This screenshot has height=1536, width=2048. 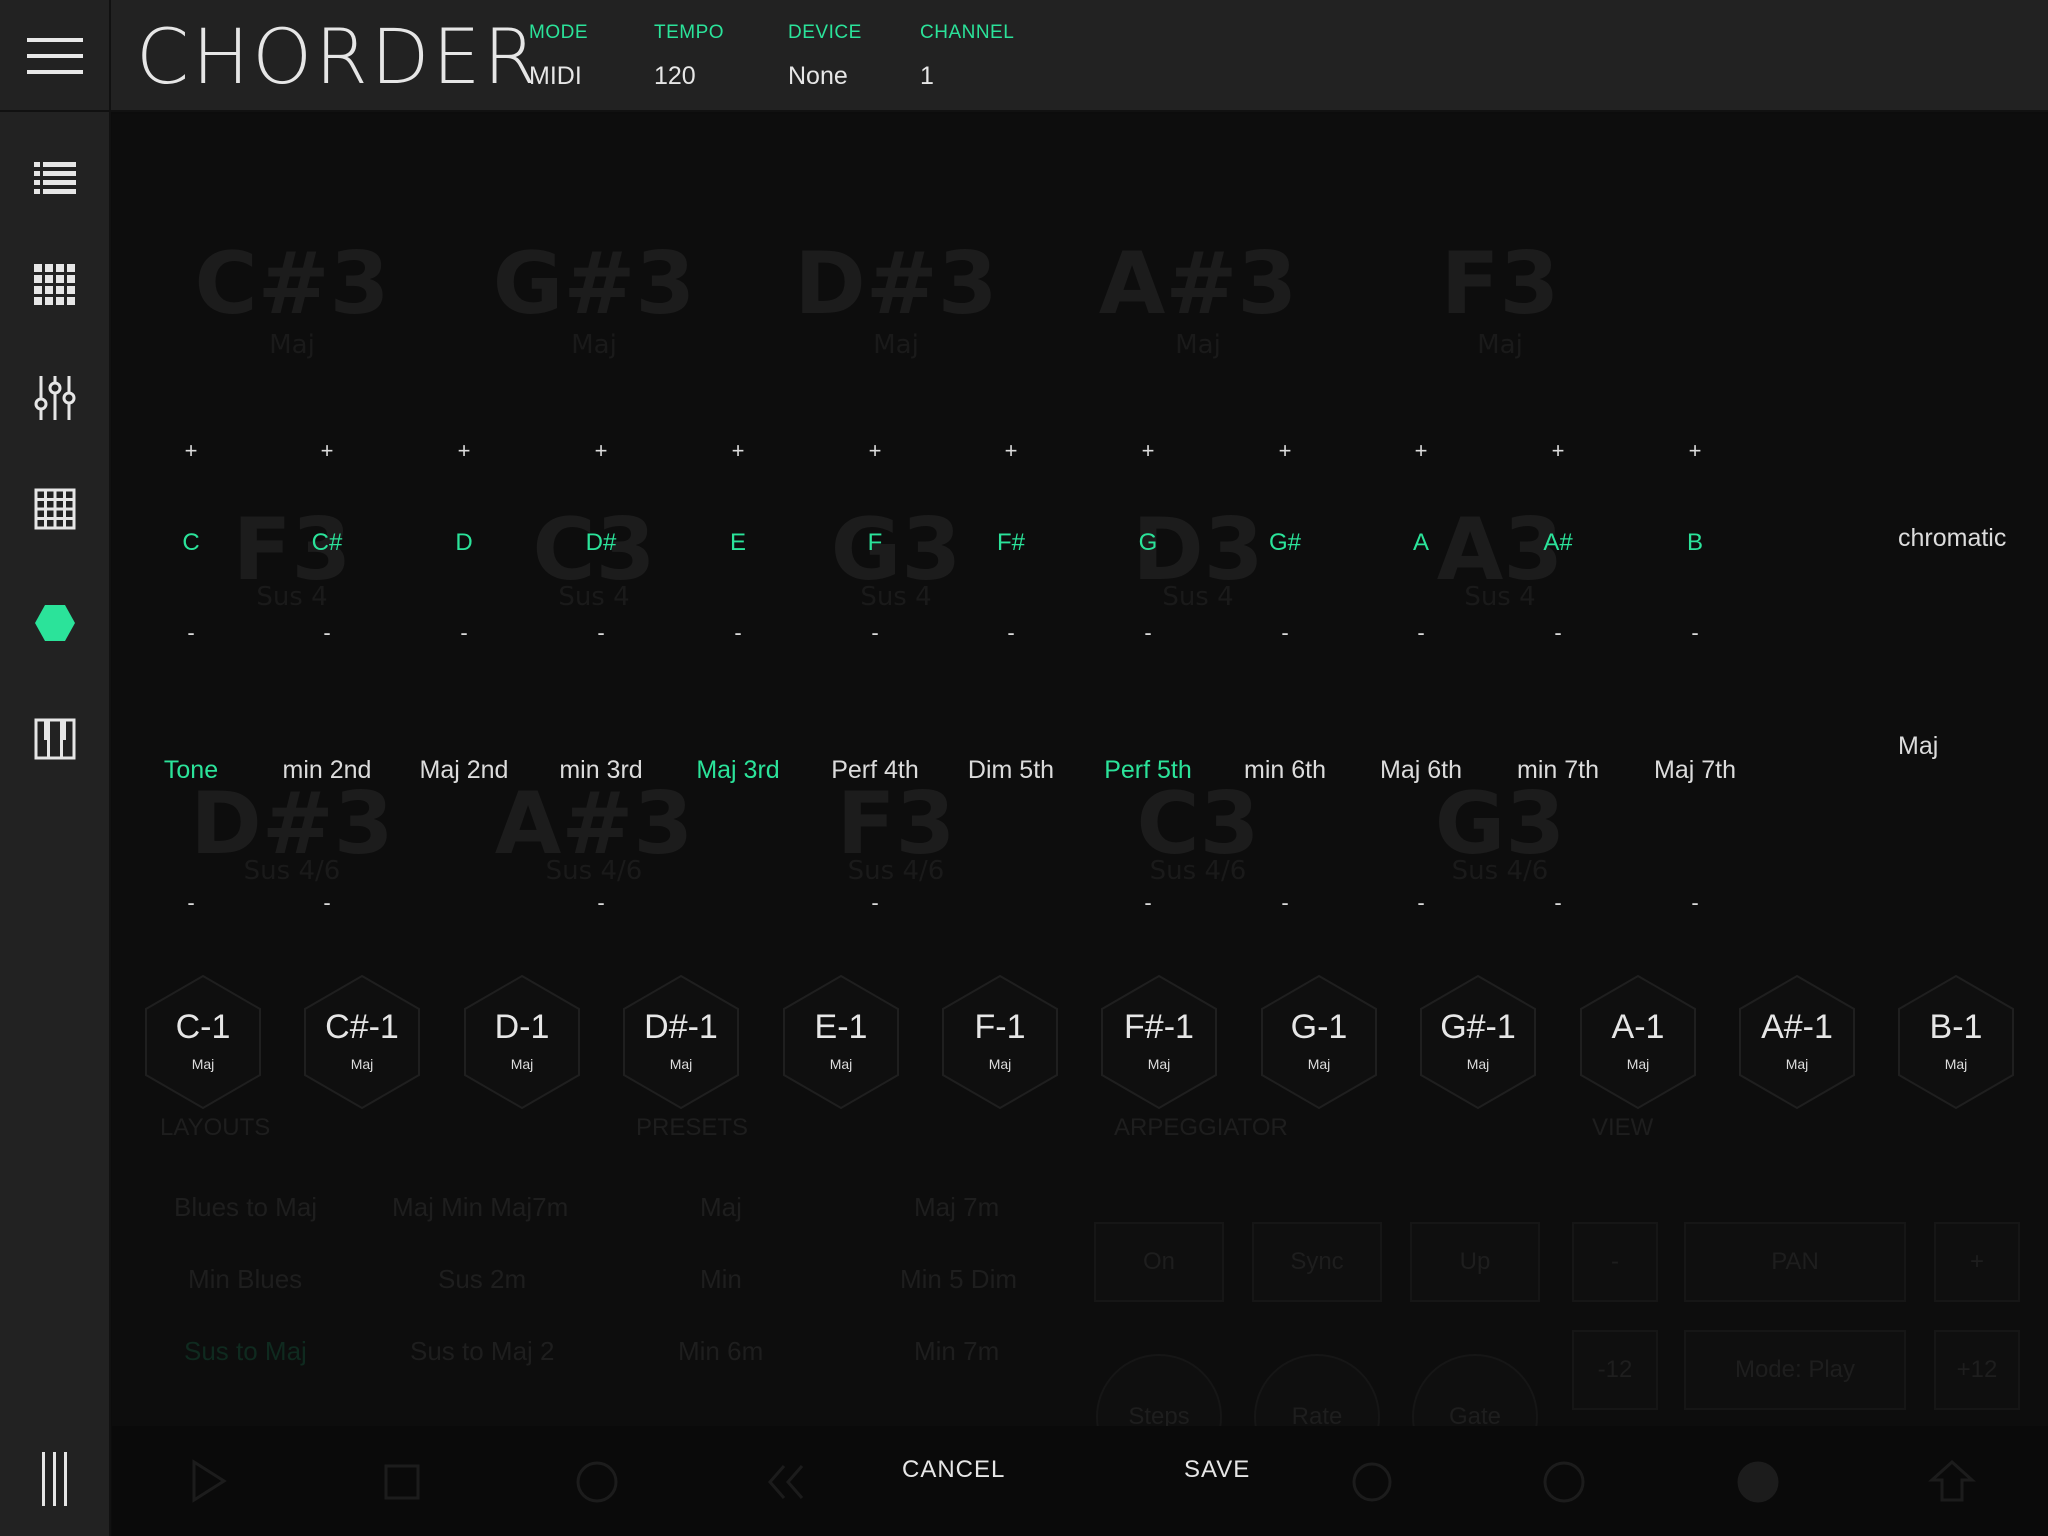 What do you see at coordinates (1695, 770) in the screenshot?
I see `interval-maj-7th: Maj 7th` at bounding box center [1695, 770].